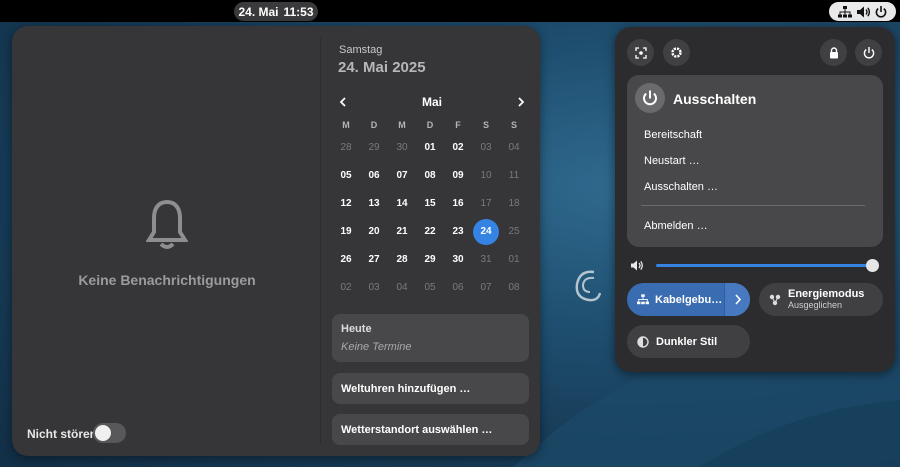 The height and width of the screenshot is (467, 900). I want to click on calendar-day: 26, so click(346, 260).